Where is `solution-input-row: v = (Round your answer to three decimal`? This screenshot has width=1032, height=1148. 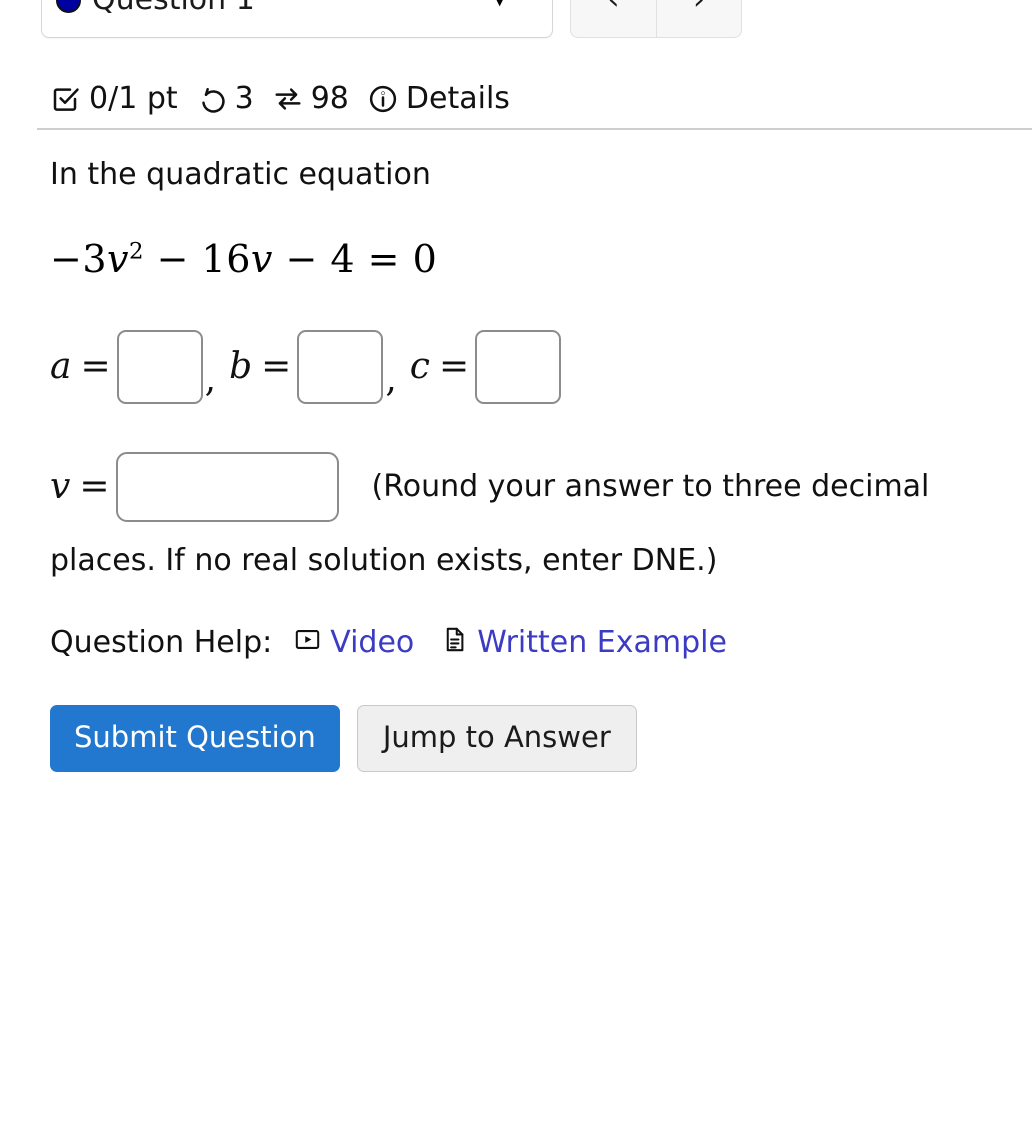 solution-input-row: v = (Round your answer to three decimal is located at coordinates (525, 487).